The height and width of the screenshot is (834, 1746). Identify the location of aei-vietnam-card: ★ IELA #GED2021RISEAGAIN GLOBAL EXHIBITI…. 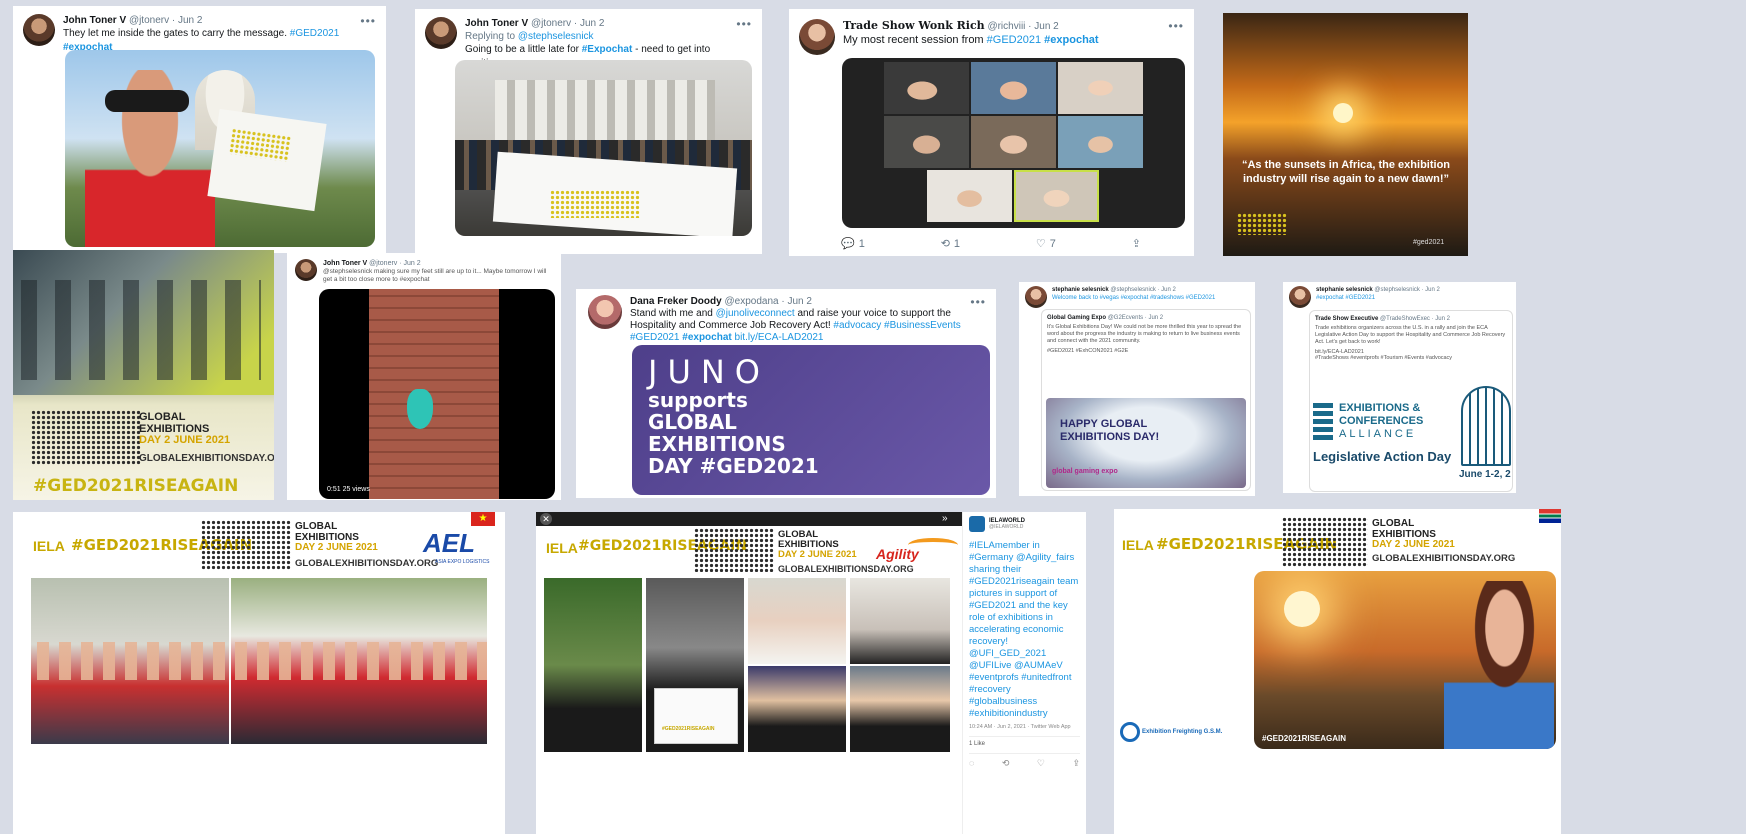
(259, 673).